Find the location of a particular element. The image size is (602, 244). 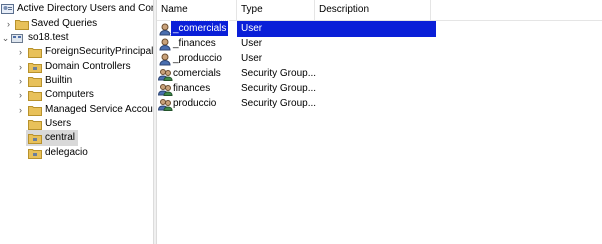

tree-item-central: central is located at coordinates (52, 138).